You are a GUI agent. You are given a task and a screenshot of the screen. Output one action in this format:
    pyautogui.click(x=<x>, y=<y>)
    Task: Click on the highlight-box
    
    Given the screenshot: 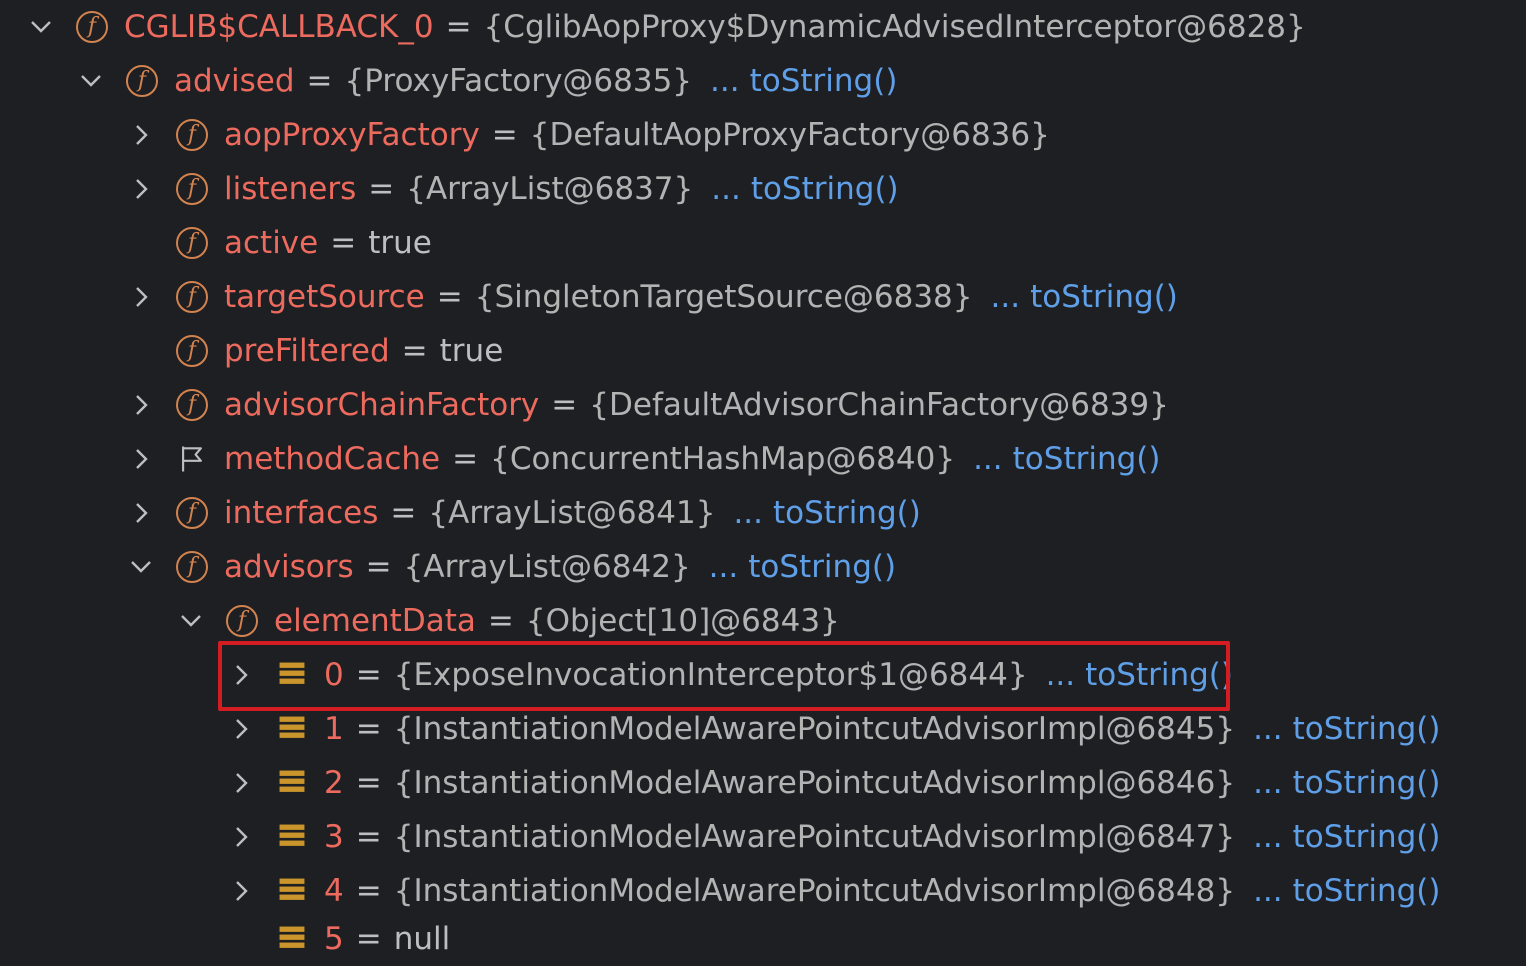 What is the action you would take?
    pyautogui.click(x=724, y=676)
    